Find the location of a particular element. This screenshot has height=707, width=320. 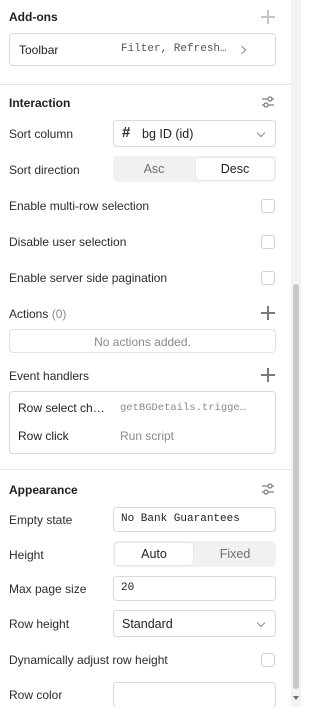

row-color-input is located at coordinates (194, 694).